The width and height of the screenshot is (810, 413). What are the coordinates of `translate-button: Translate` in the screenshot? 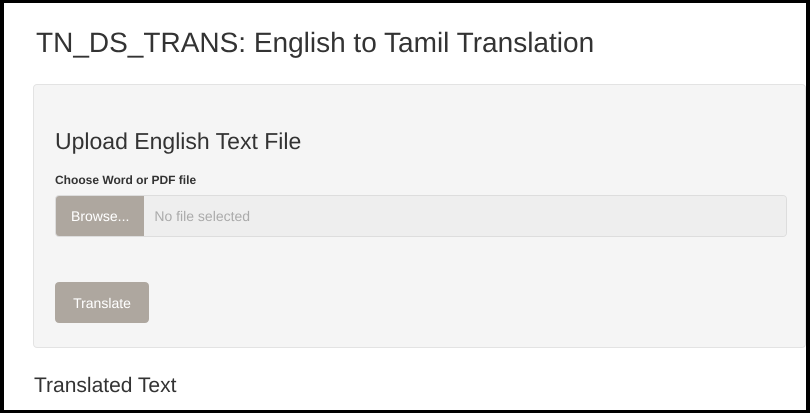 It's located at (102, 302).